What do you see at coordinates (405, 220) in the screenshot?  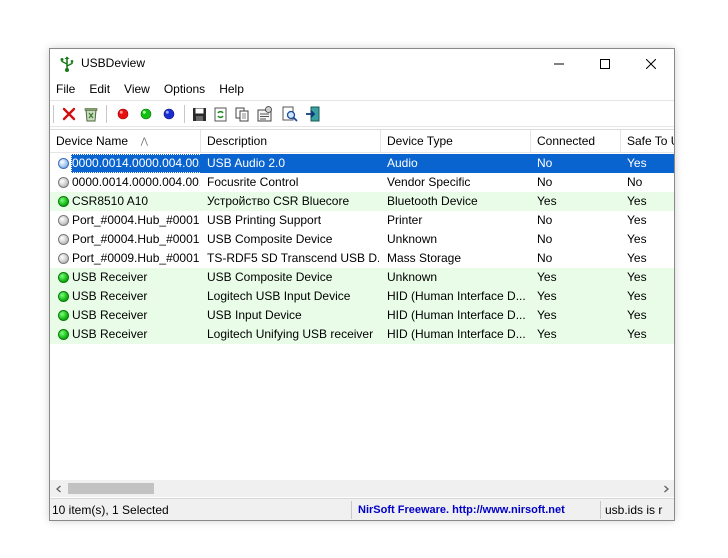 I see `cell-device-type: Printer` at bounding box center [405, 220].